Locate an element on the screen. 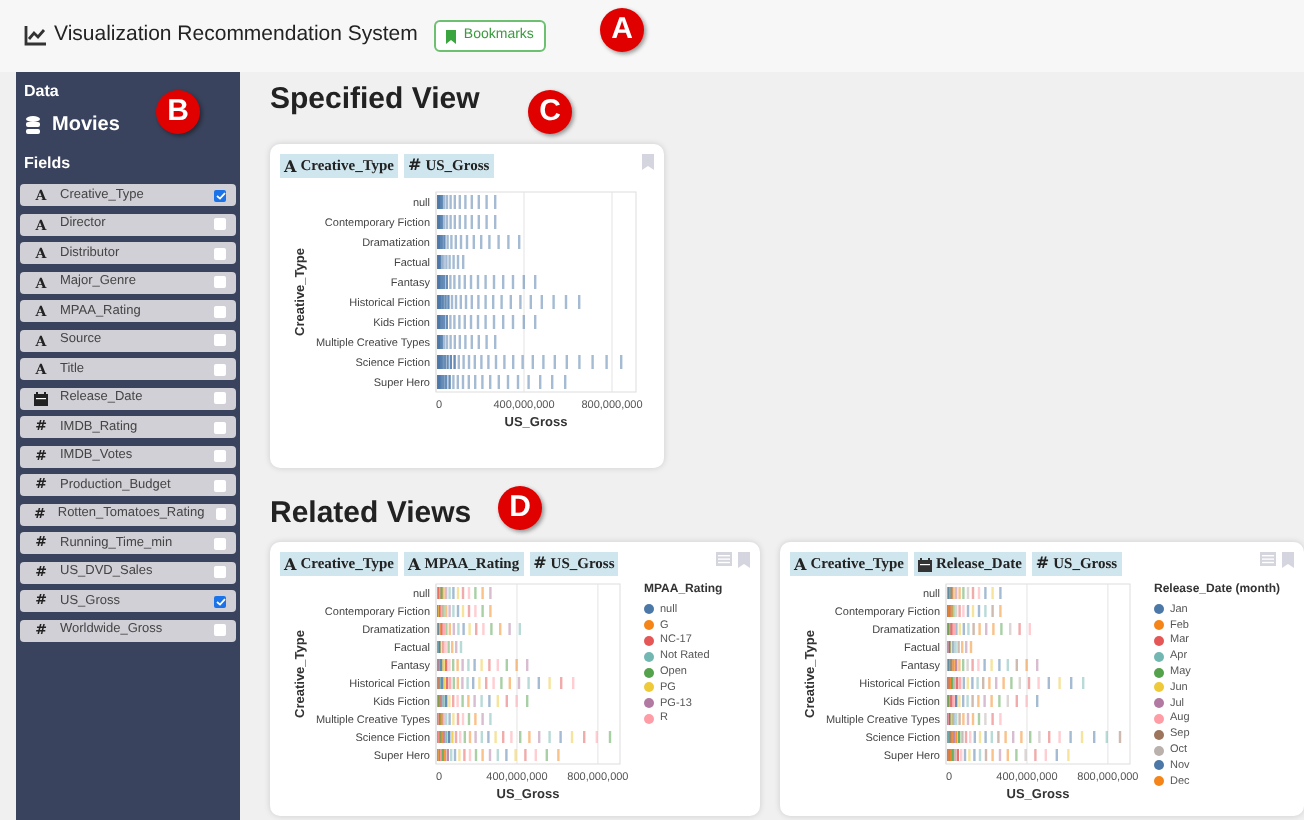 The height and width of the screenshot is (820, 1304). fields-label: Fields is located at coordinates (47, 164).